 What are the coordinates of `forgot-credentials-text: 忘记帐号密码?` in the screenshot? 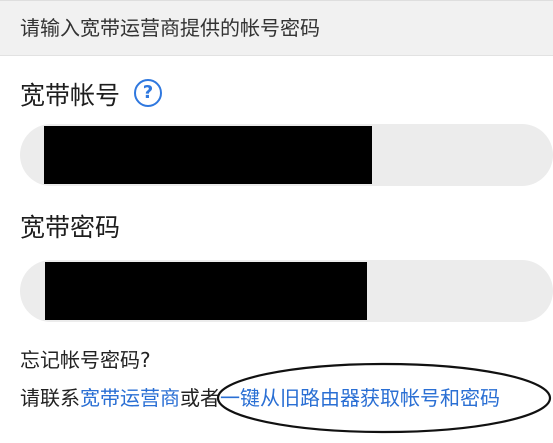 It's located at (85, 360).